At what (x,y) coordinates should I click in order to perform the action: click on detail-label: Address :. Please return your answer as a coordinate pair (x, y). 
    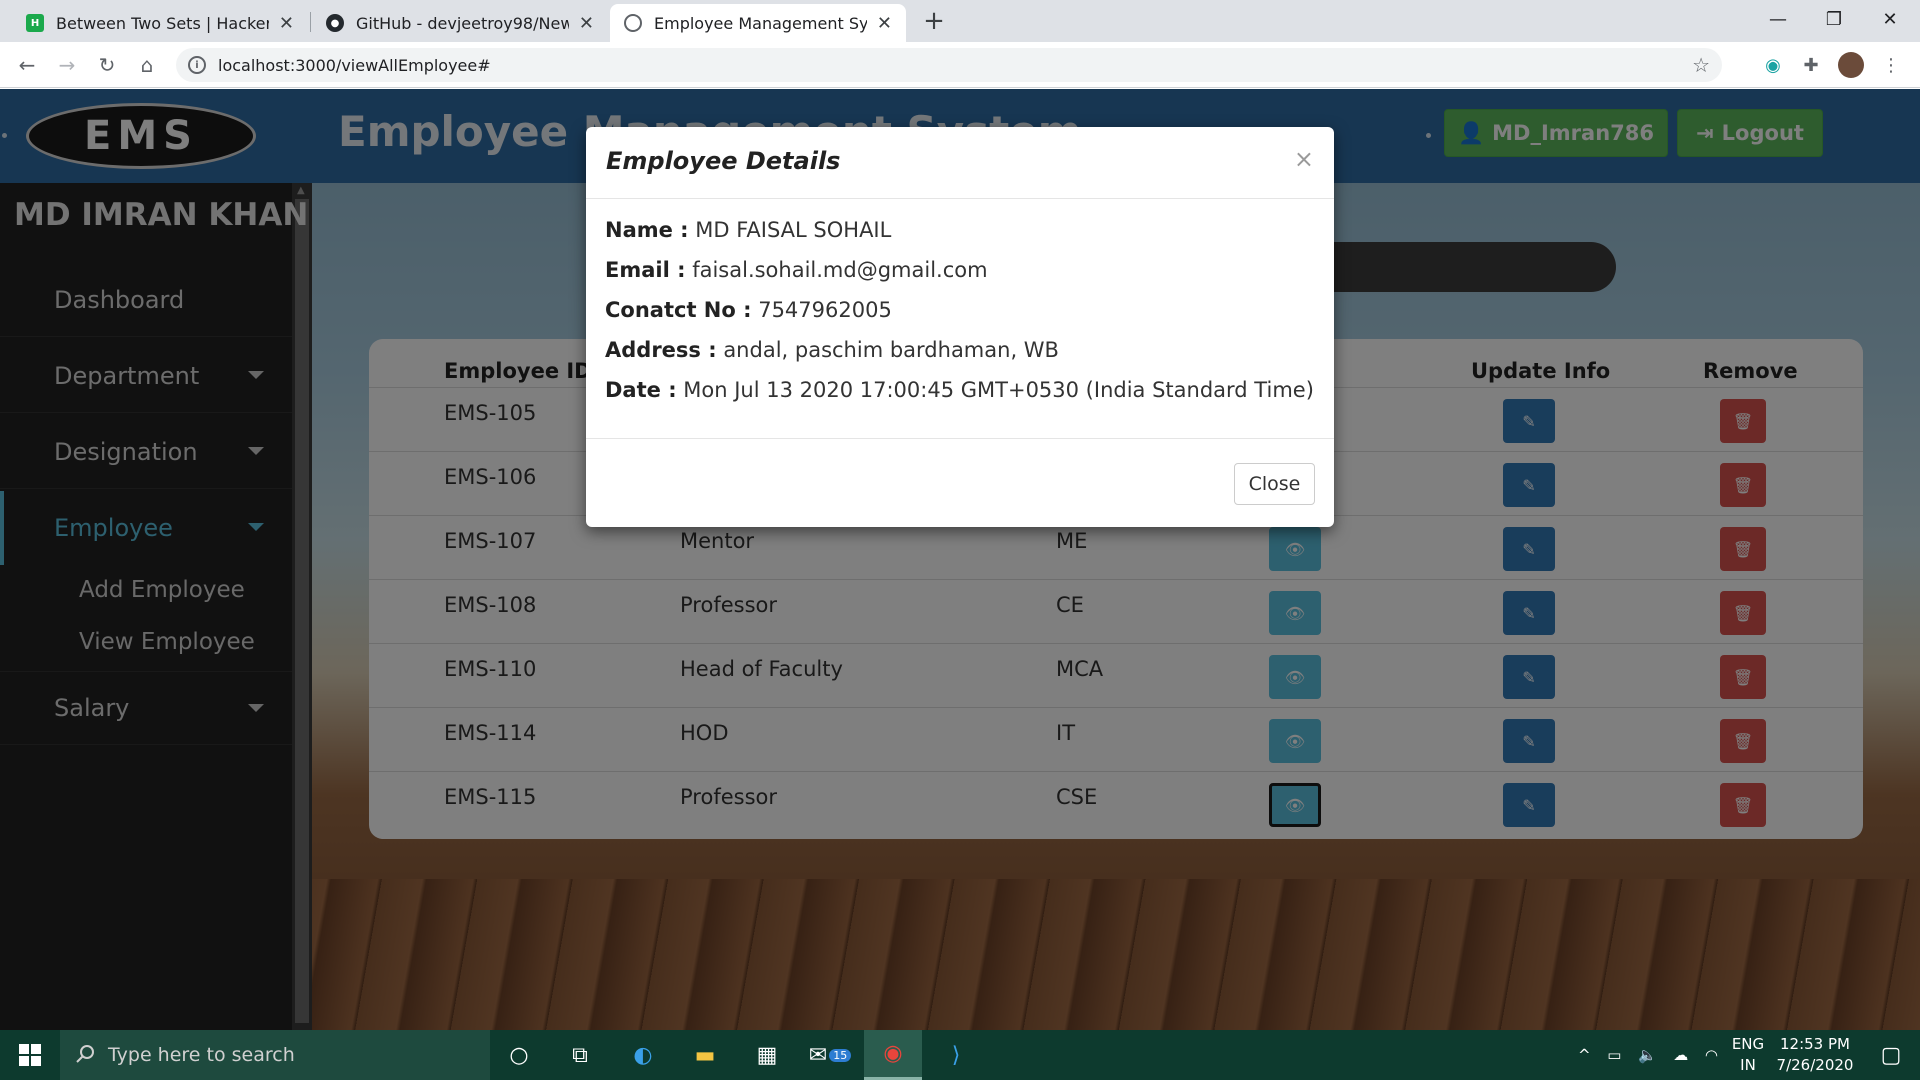
    Looking at the image, I should click on (661, 350).